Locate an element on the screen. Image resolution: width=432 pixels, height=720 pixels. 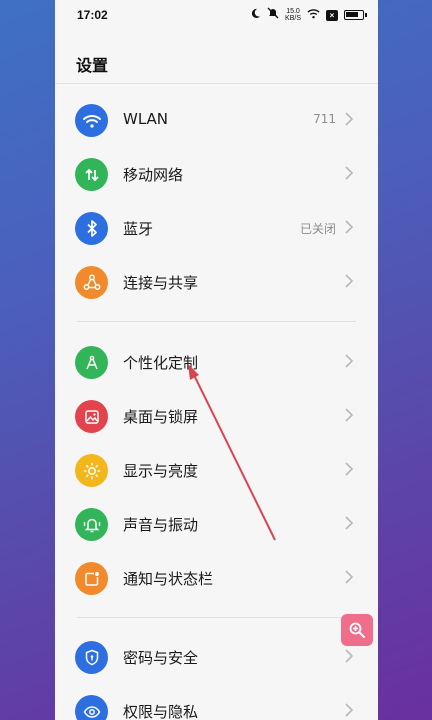
annotation-arrow is located at coordinates (232, 452).